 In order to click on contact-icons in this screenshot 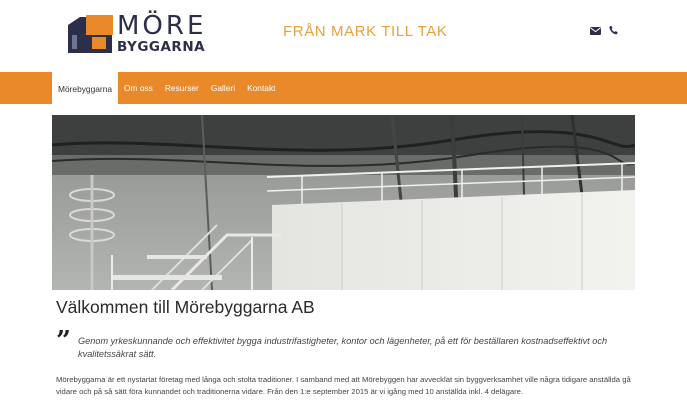, I will do `click(604, 31)`.